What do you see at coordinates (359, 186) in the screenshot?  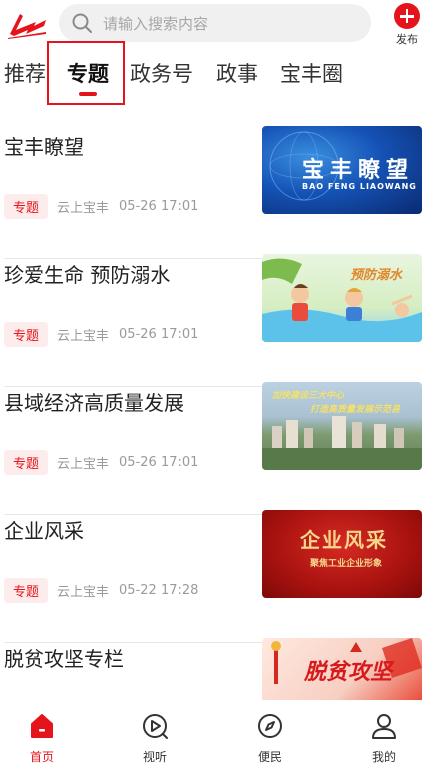 I see `thumbnail-subtitle: BAO FENG LIAOWANG` at bounding box center [359, 186].